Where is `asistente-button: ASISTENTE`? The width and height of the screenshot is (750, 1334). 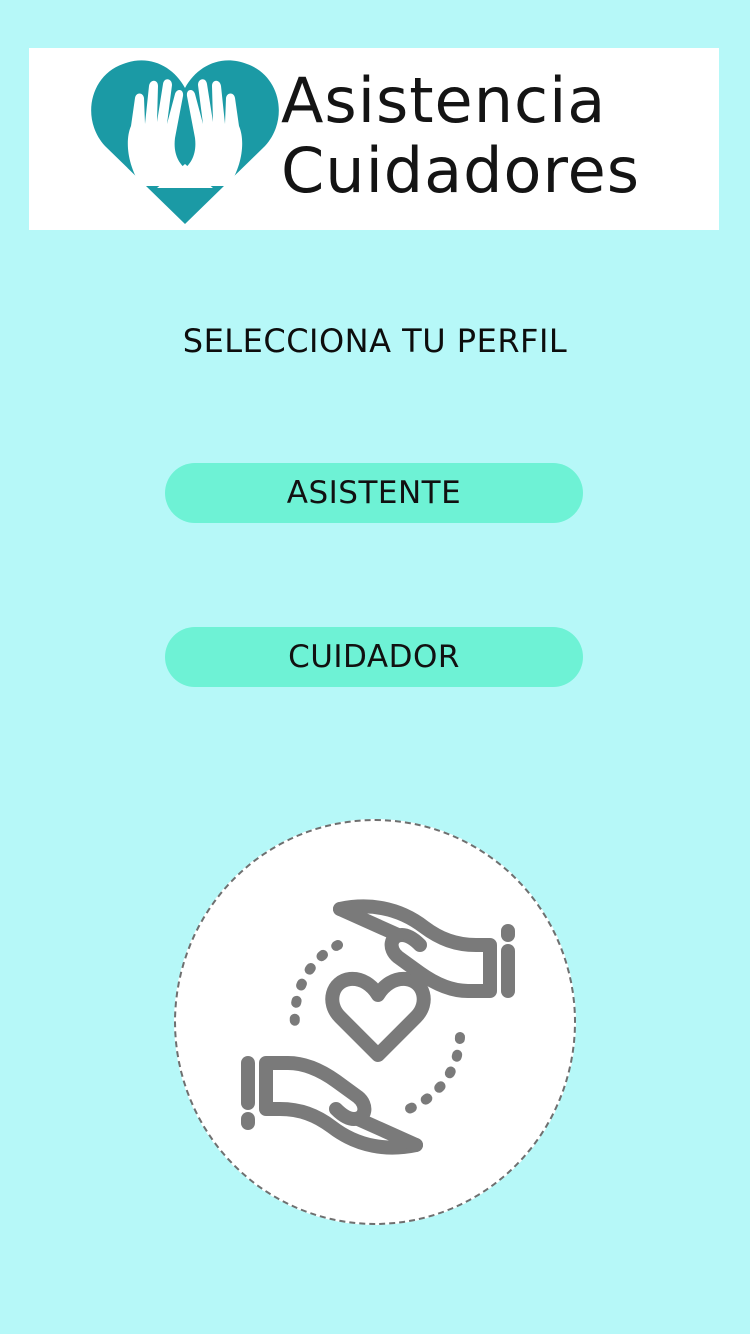
asistente-button: ASISTENTE is located at coordinates (374, 493).